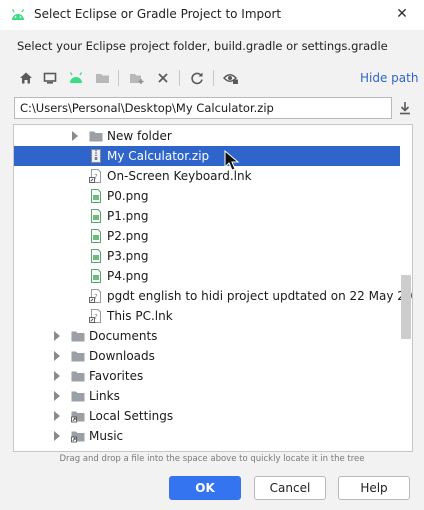 The width and height of the screenshot is (424, 510). Describe the element at coordinates (122, 356) in the screenshot. I see `tree-row-label: Downloads` at that location.